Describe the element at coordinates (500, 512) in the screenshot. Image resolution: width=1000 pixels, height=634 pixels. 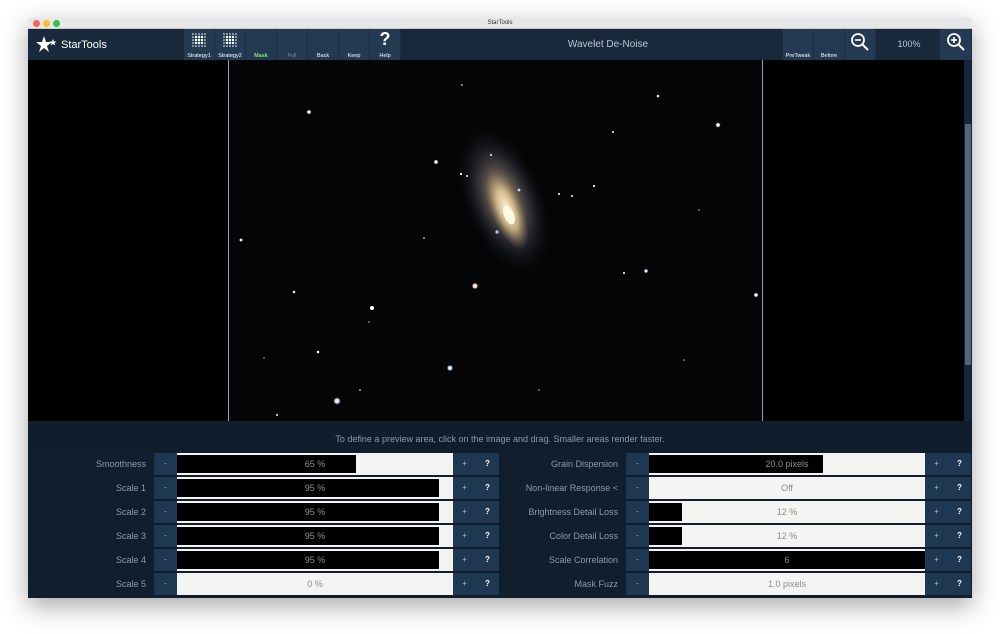
I see `param-row-brightness-detail-loss: Brightness Detail Loss - 12 % +?` at that location.